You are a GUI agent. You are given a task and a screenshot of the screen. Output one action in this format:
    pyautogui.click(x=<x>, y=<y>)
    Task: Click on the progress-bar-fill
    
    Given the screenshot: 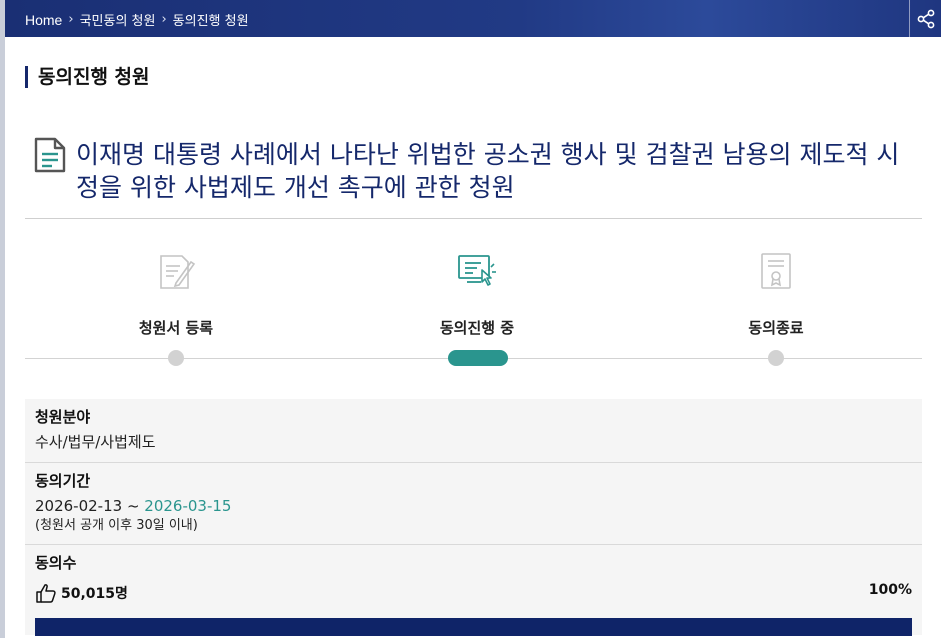 What is the action you would take?
    pyautogui.click(x=473, y=627)
    